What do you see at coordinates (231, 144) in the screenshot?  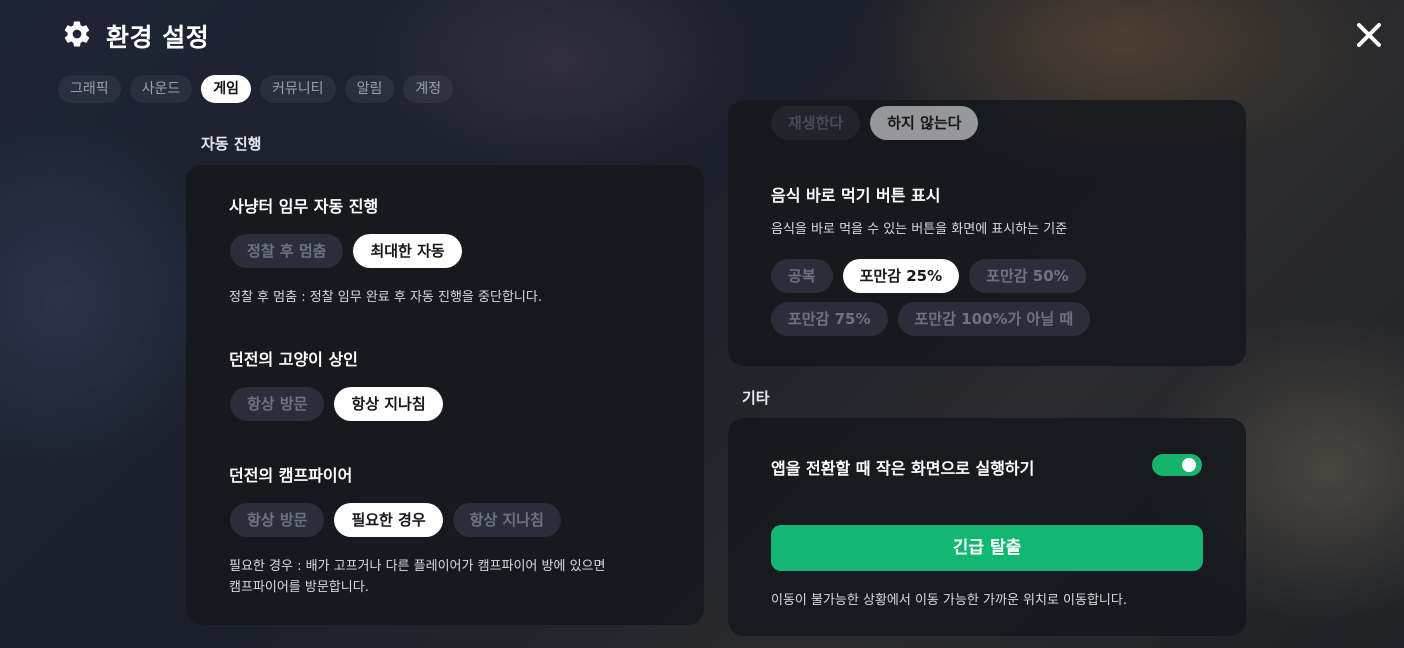 I see `section-label-auto-progress: 자동 진행` at bounding box center [231, 144].